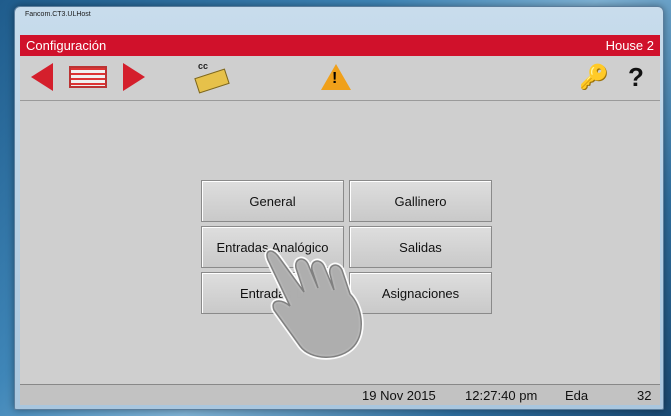 The width and height of the screenshot is (671, 416). I want to click on status-date: 19 Nov 2015, so click(399, 395).